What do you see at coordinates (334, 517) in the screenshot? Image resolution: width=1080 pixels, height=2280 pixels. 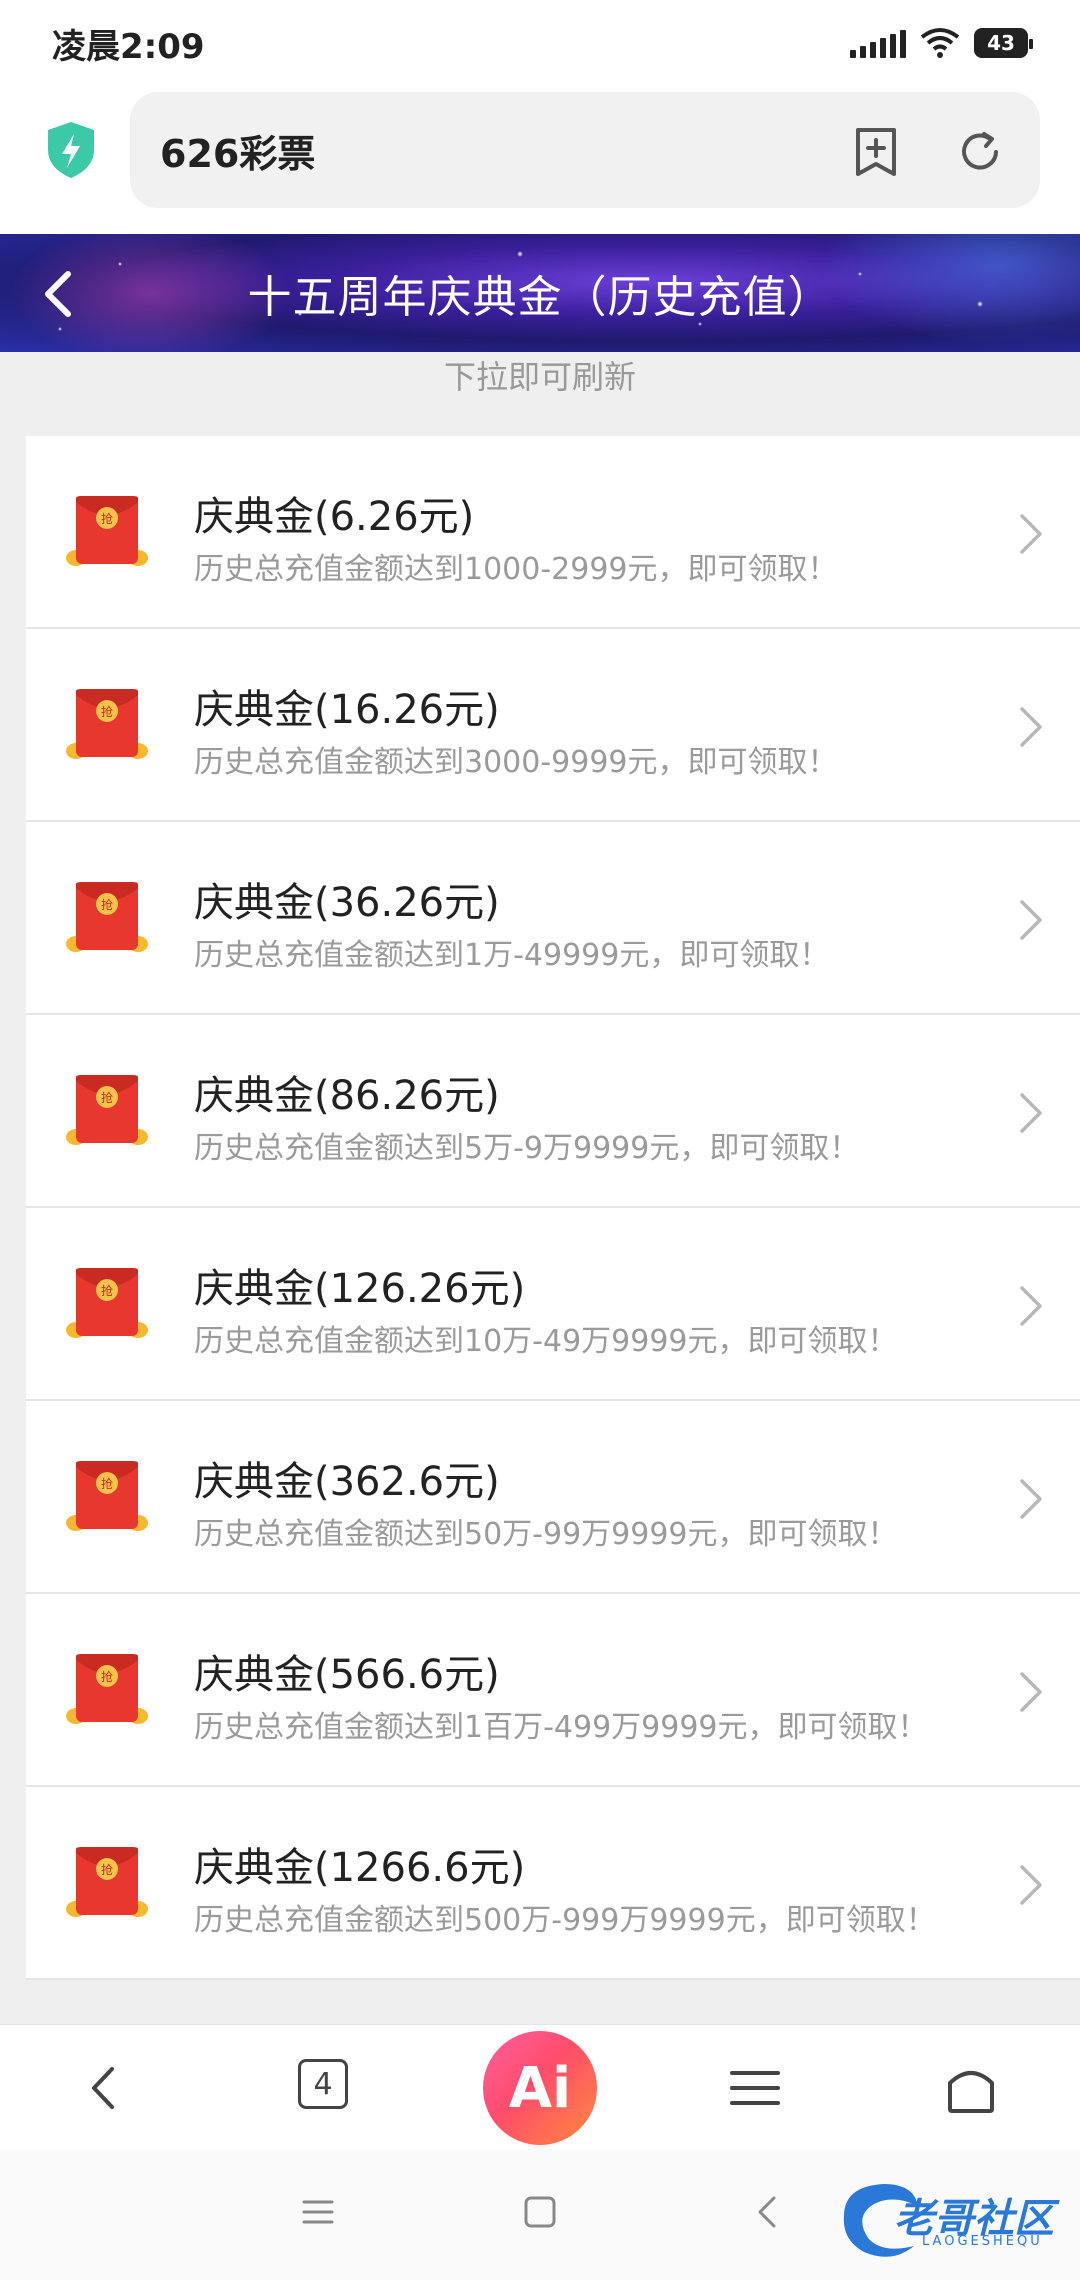 I see `item-title: 庆典金(6.26元)` at bounding box center [334, 517].